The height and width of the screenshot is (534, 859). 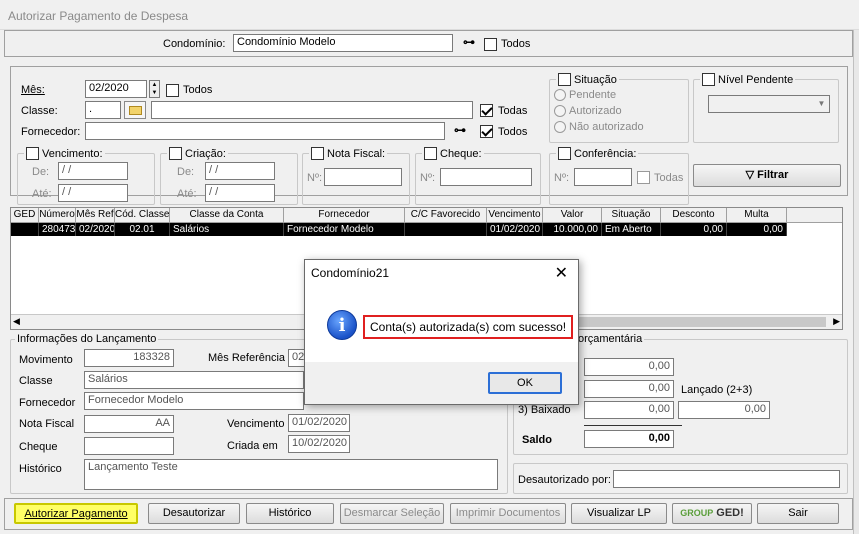 I want to click on classe-desc-field, so click(x=312, y=110).